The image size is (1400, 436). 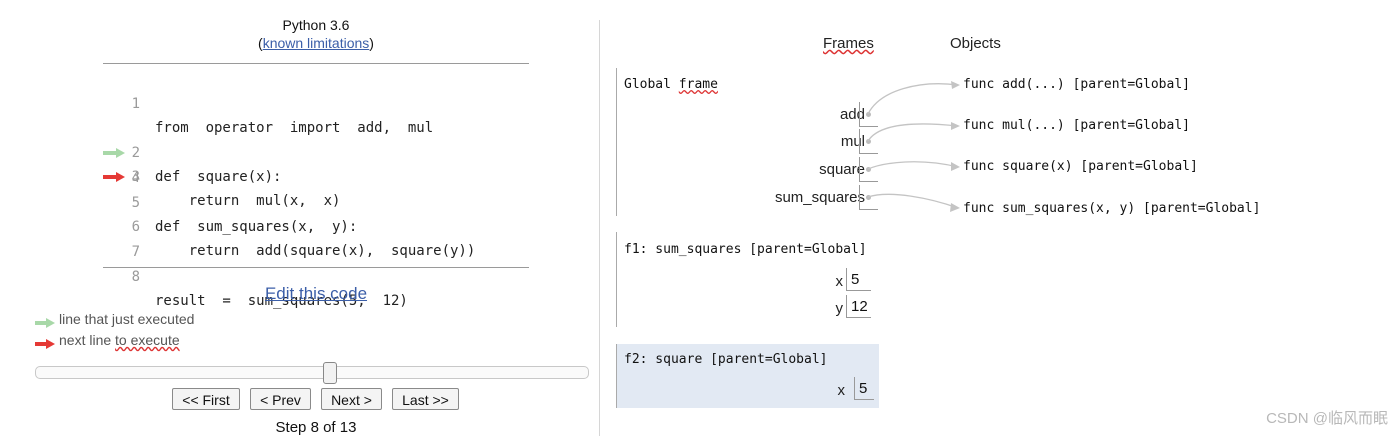 What do you see at coordinates (819, 197) in the screenshot?
I see `var-name-sum-squares: sum_squares` at bounding box center [819, 197].